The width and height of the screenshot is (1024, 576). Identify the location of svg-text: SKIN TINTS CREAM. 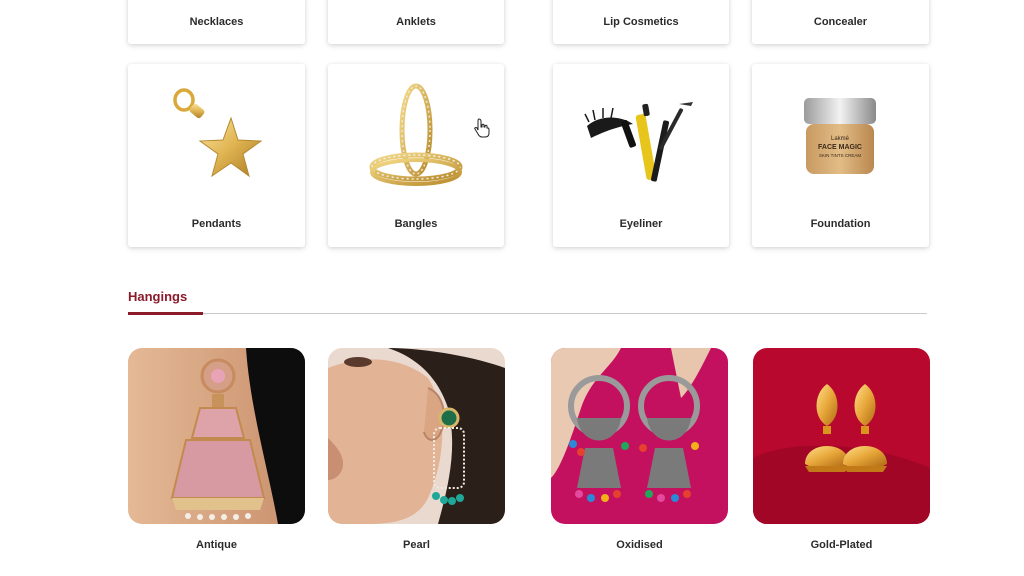
(840, 155).